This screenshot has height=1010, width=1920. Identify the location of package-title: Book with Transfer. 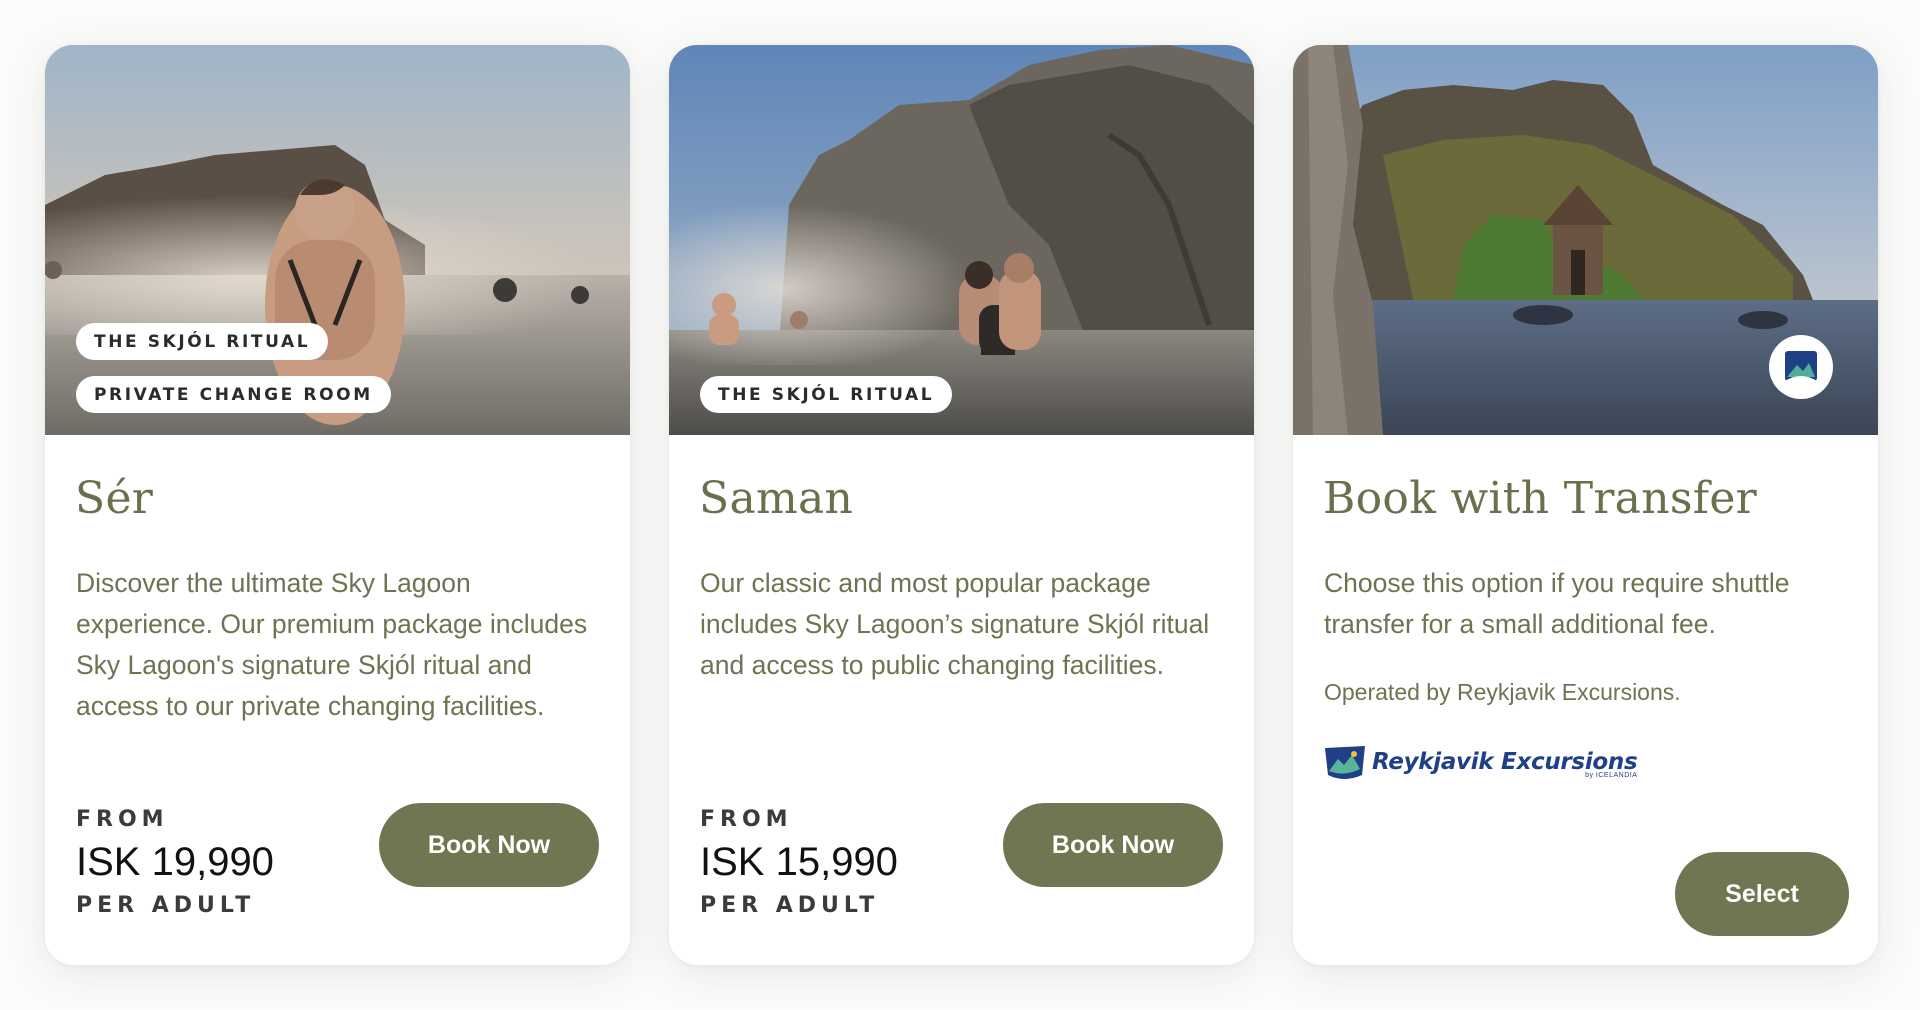
(1540, 498).